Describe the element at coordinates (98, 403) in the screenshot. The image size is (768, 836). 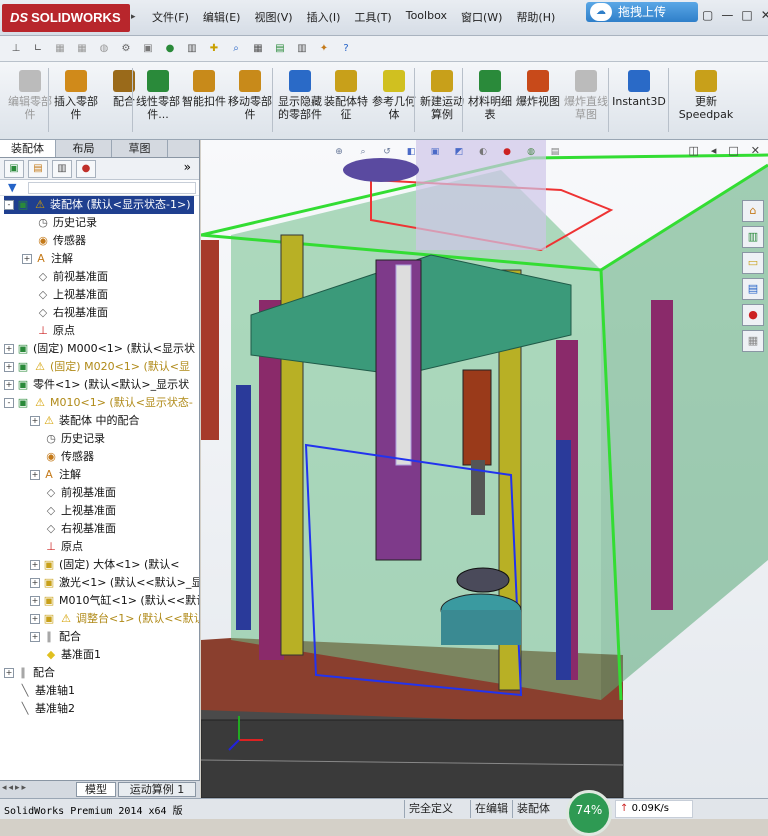
I see `tree-node: - ▣ ⚠ M010<1> (默认<显示状态-` at that location.